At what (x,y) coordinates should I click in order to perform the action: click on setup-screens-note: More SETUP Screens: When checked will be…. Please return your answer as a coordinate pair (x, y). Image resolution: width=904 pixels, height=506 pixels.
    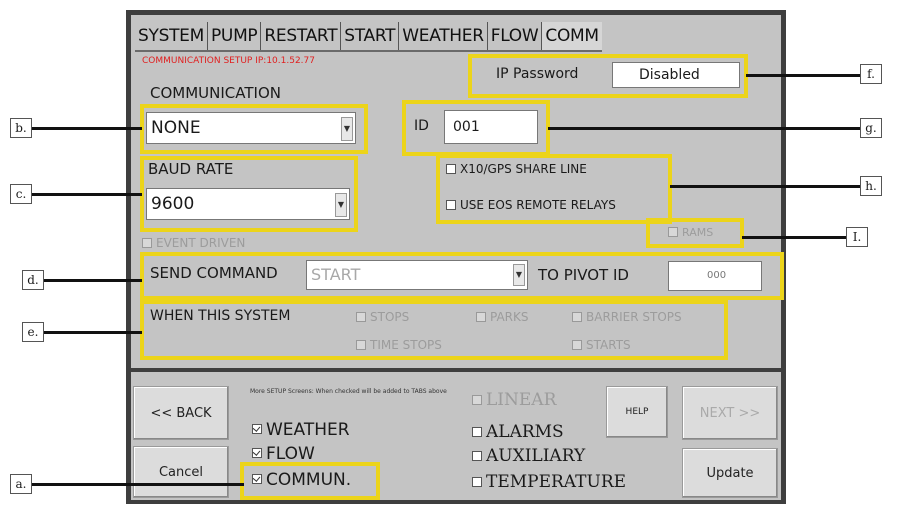
    Looking at the image, I should click on (348, 391).